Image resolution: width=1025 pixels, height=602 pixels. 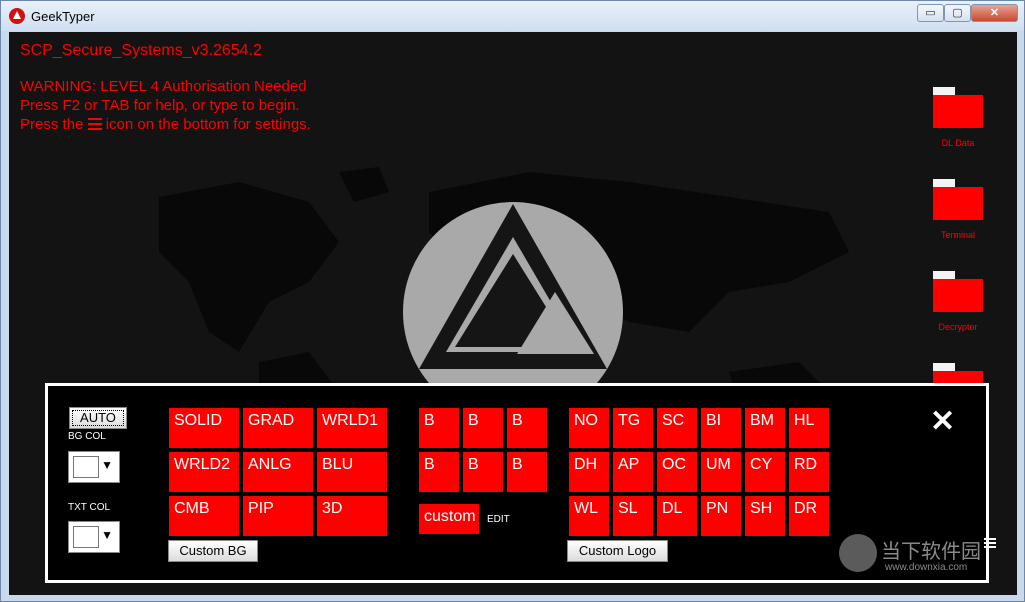 What do you see at coordinates (89, 507) in the screenshot?
I see `txt-col-label: TXT COL` at bounding box center [89, 507].